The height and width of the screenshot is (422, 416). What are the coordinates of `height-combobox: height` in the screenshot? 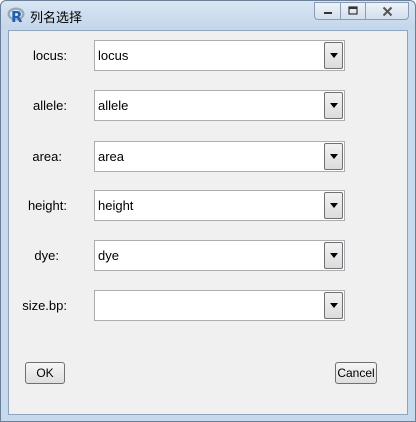 It's located at (219, 205).